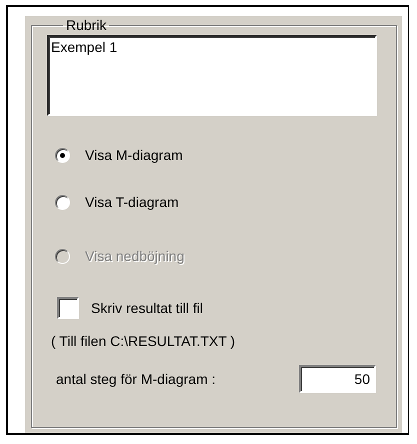  What do you see at coordinates (134, 256) in the screenshot?
I see `radio-label: Visa nedböjning` at bounding box center [134, 256].